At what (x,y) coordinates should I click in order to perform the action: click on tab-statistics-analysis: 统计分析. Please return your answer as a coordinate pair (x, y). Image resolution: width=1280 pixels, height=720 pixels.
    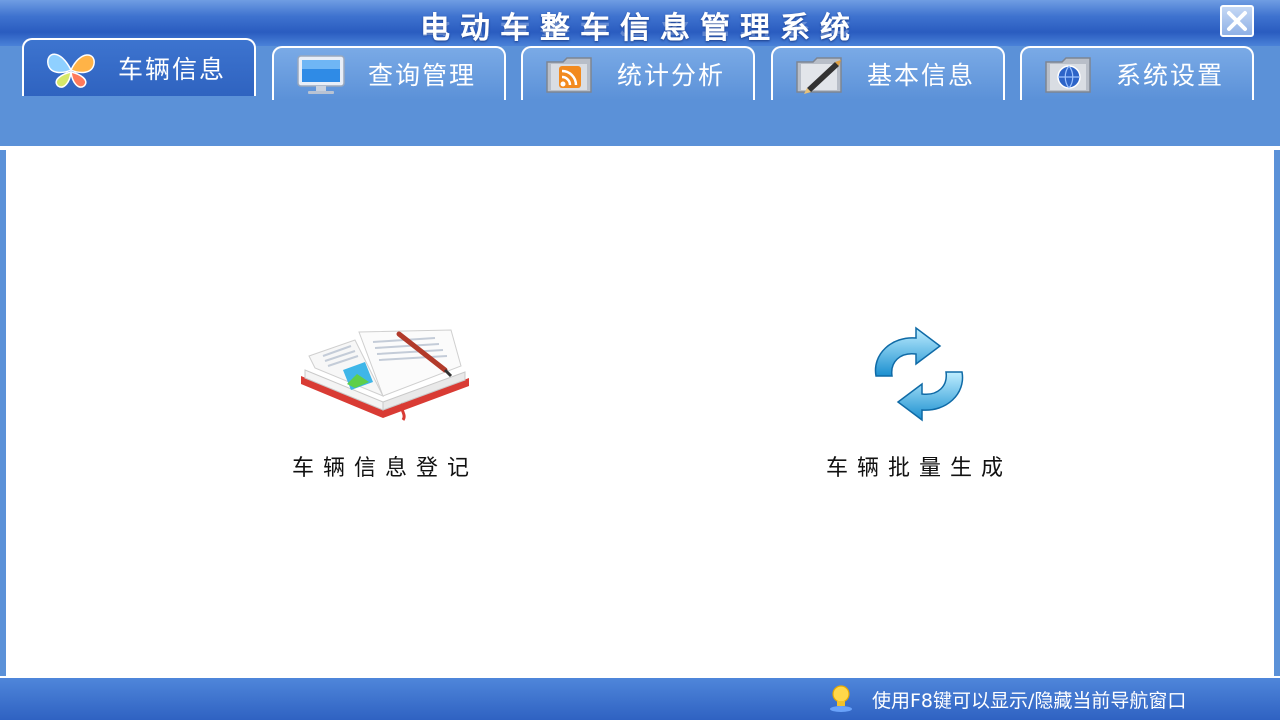
    Looking at the image, I should click on (638, 73).